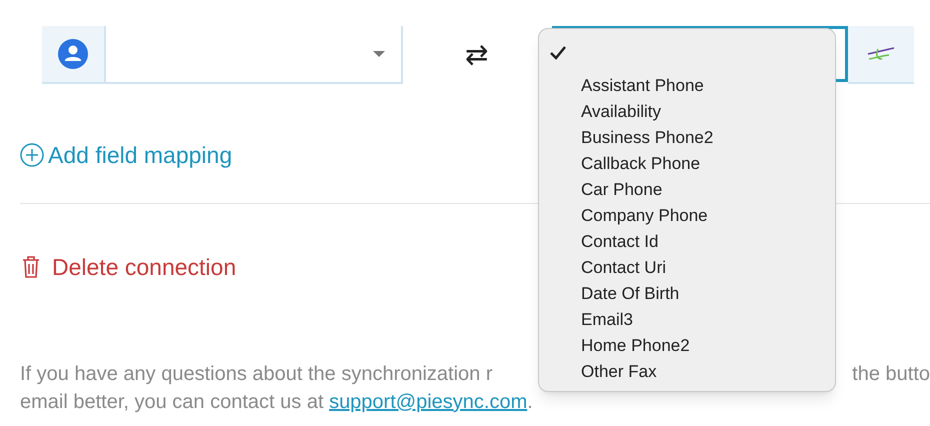  Describe the element at coordinates (73, 54) in the screenshot. I see `person-icon` at that location.